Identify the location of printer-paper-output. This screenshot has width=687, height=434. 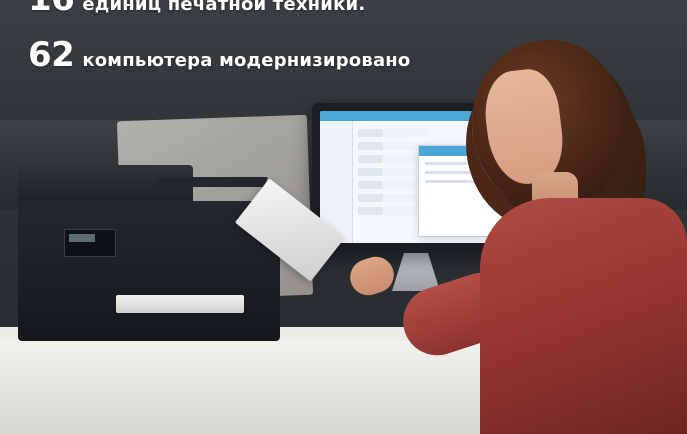
(180, 304).